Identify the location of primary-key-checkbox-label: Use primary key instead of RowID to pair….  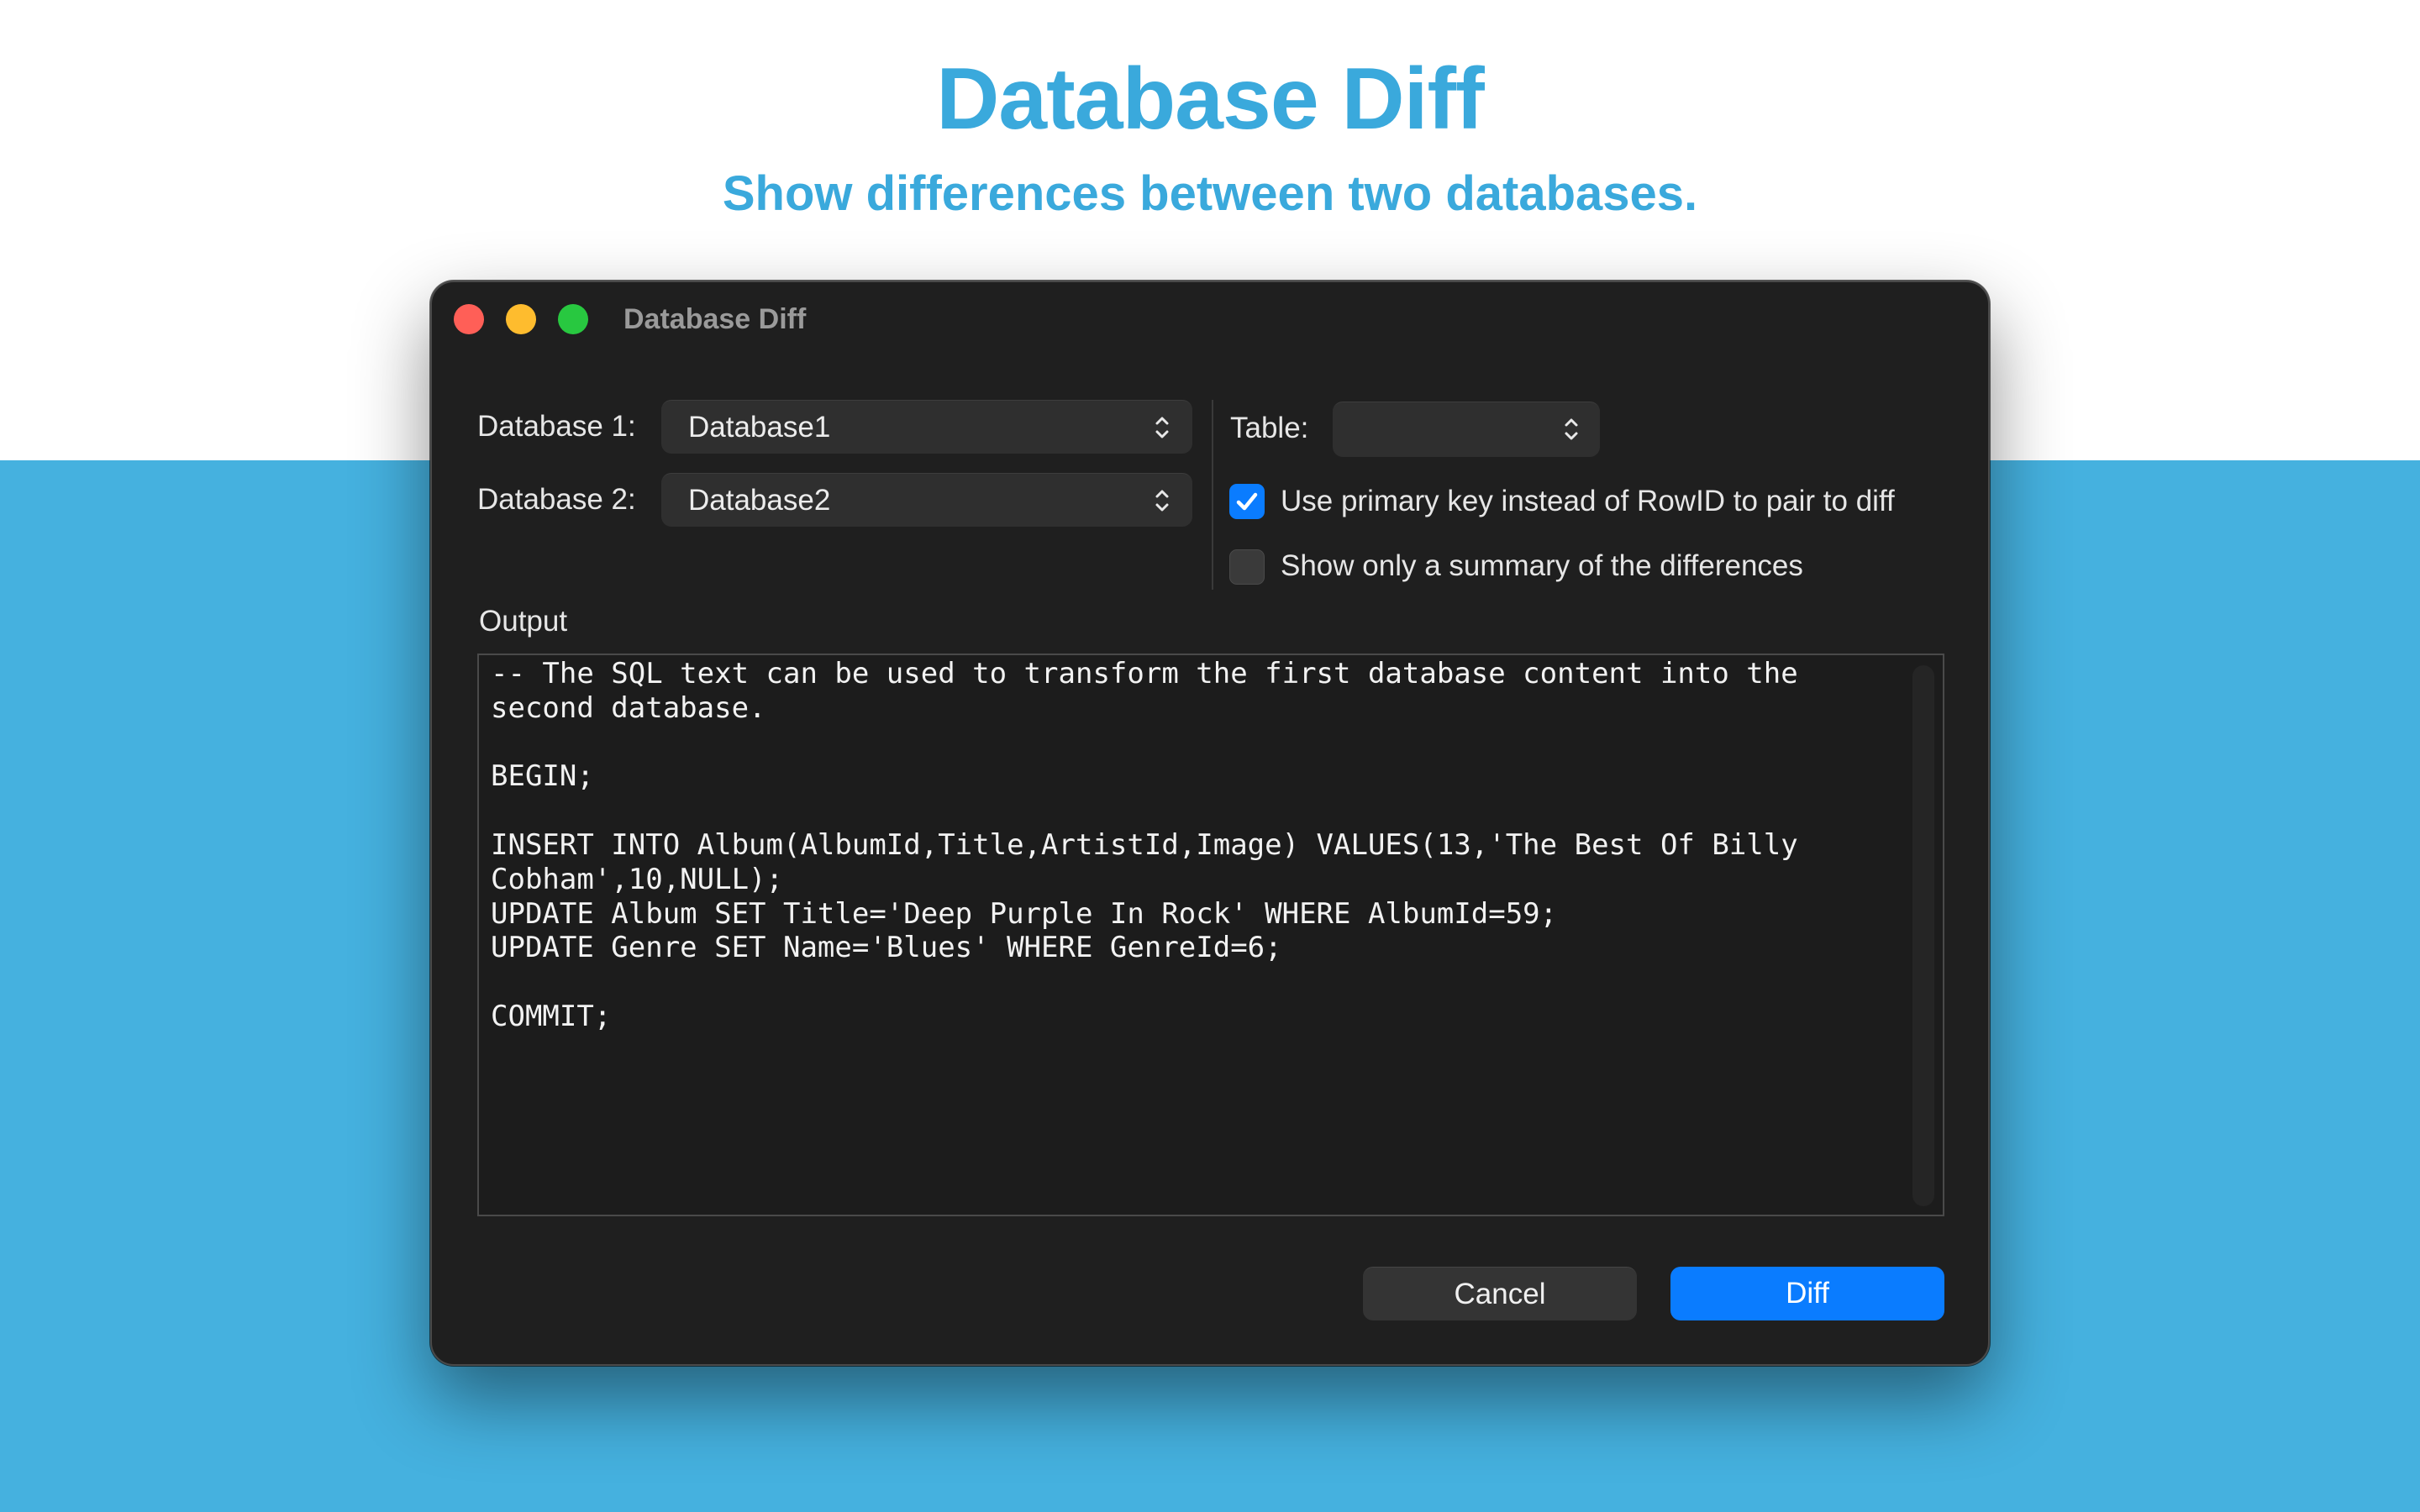
(1588, 501).